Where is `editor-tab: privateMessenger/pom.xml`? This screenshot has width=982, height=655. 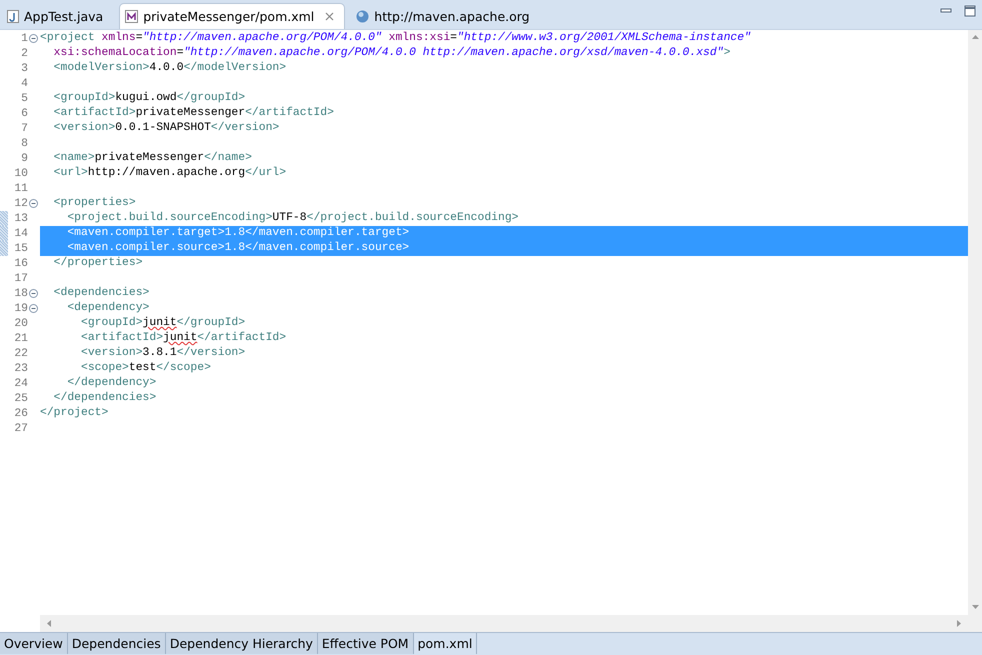 editor-tab: privateMessenger/pom.xml is located at coordinates (232, 16).